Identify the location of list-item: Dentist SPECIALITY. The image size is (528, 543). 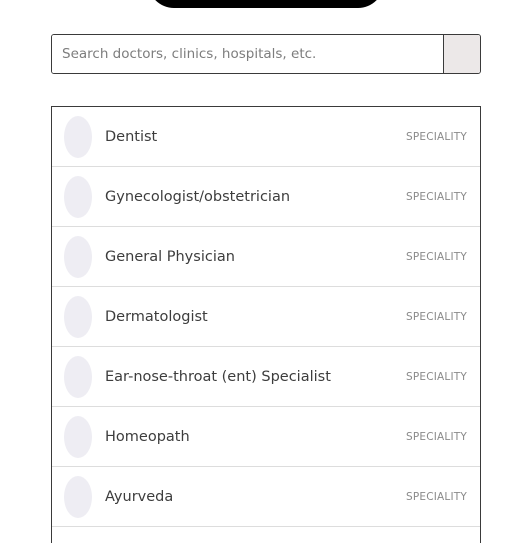
(266, 137).